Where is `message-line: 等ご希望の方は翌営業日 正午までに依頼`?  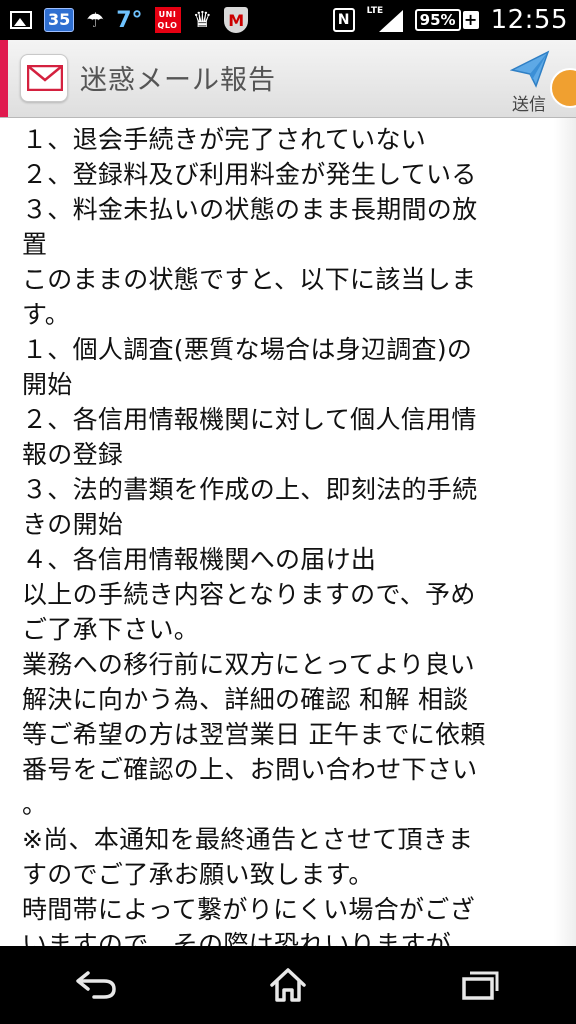 message-line: 等ご希望の方は翌営業日 正午までに依頼 is located at coordinates (254, 734).